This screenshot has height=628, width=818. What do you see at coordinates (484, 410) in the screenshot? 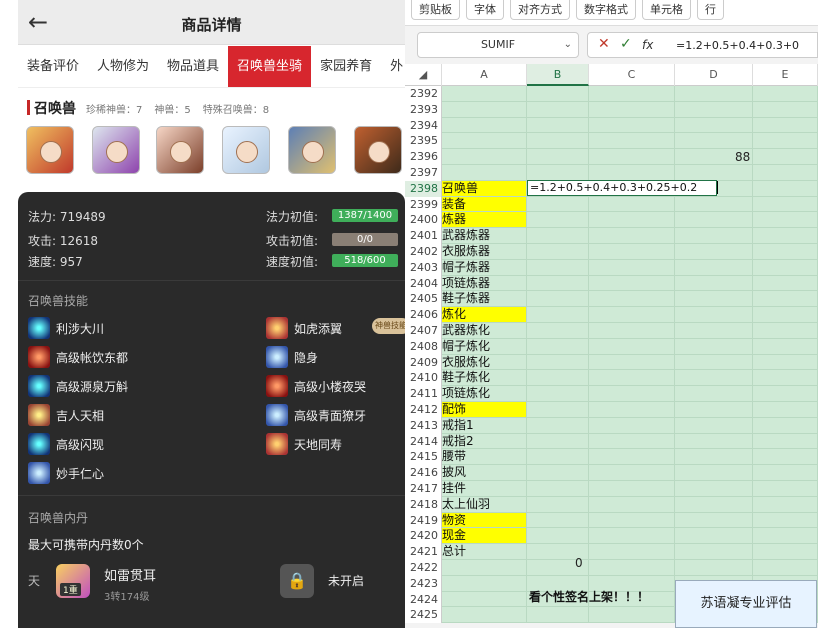
I see `cell-a: 配饰` at bounding box center [484, 410].